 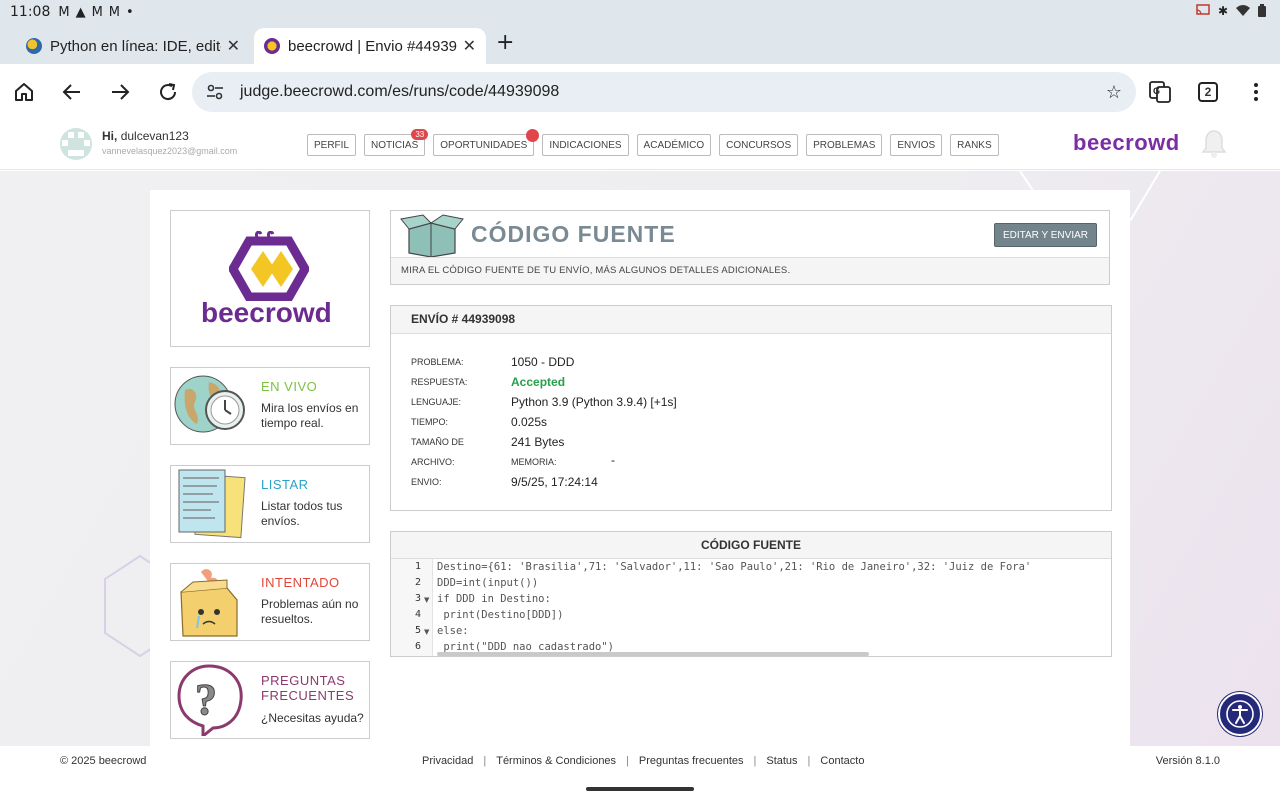 I want to click on nav-concursos: CONCURSOS, so click(x=759, y=145).